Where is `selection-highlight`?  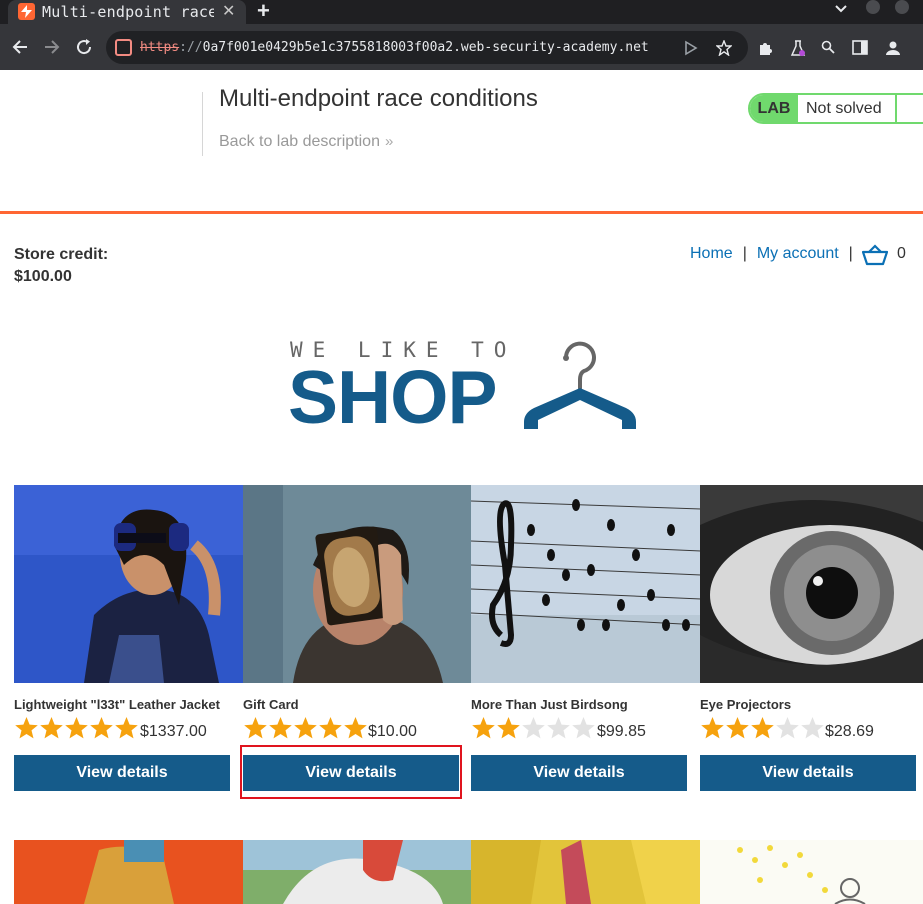 selection-highlight is located at coordinates (351, 772).